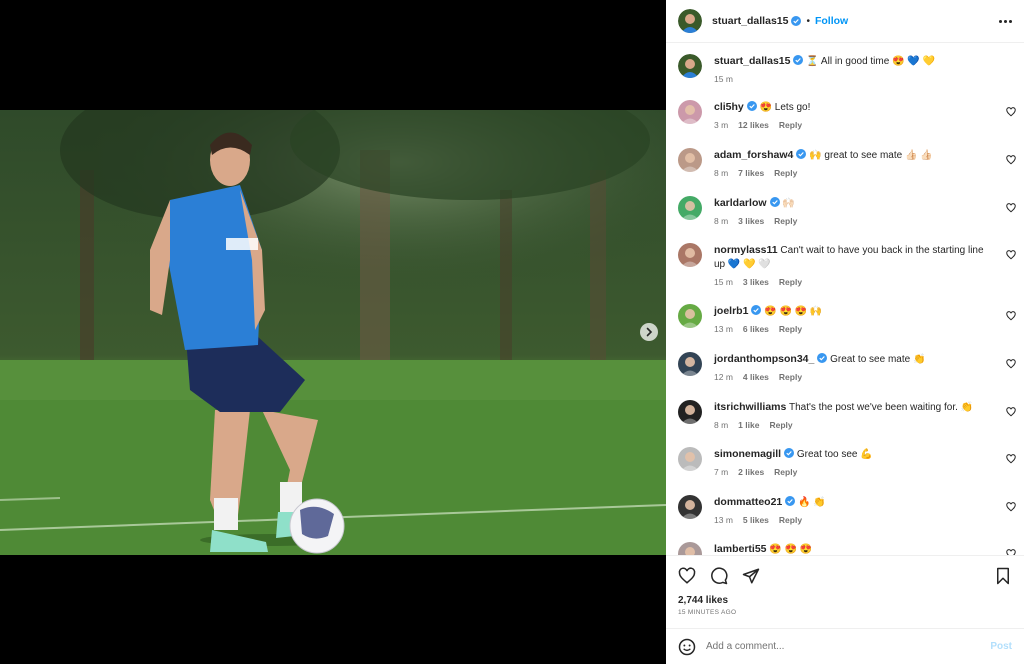  What do you see at coordinates (740, 203) in the screenshot?
I see `comment-username: karldarlow` at bounding box center [740, 203].